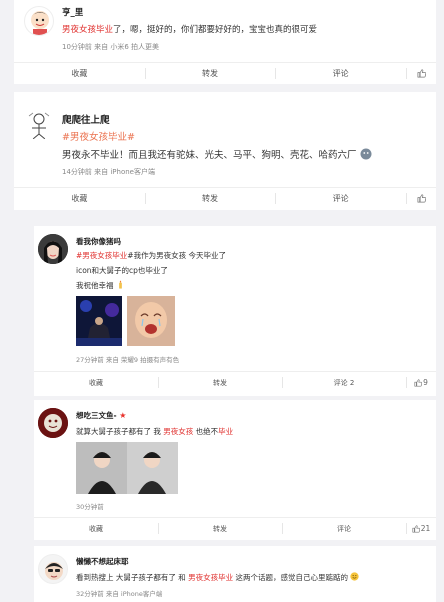  I want to click on post-text: 看到热搜上 大舅子孩子都有了 和 男夜女孩毕业 这两个话题，感觉自己心里踮踮的, so click(218, 577).